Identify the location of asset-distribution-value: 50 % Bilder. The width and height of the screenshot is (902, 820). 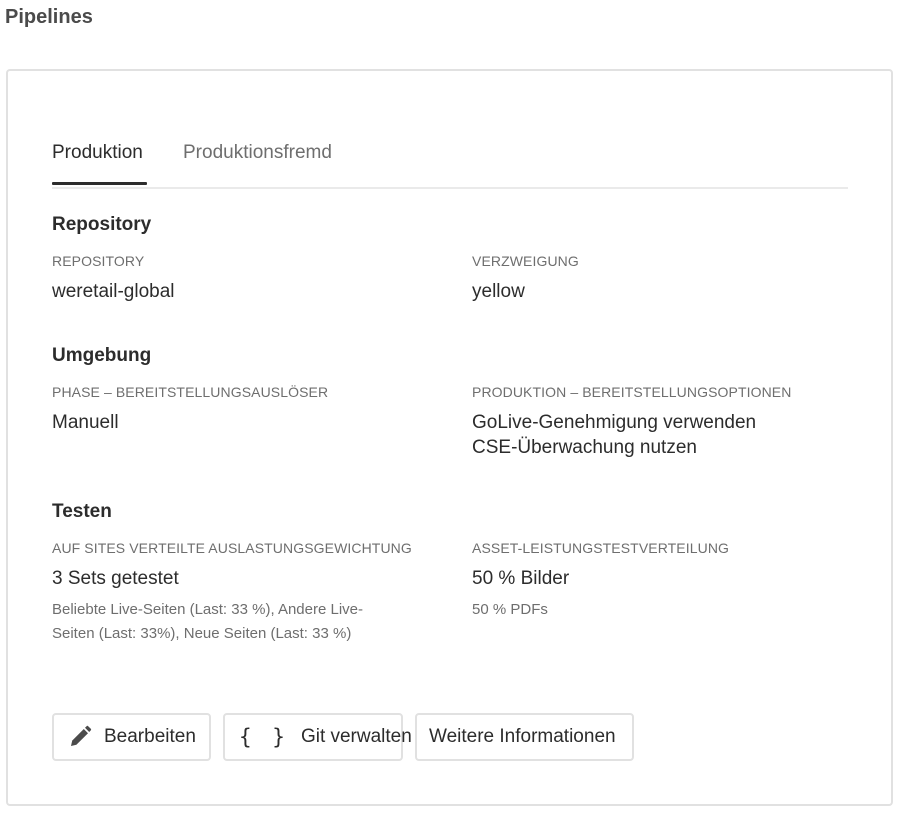
(521, 578).